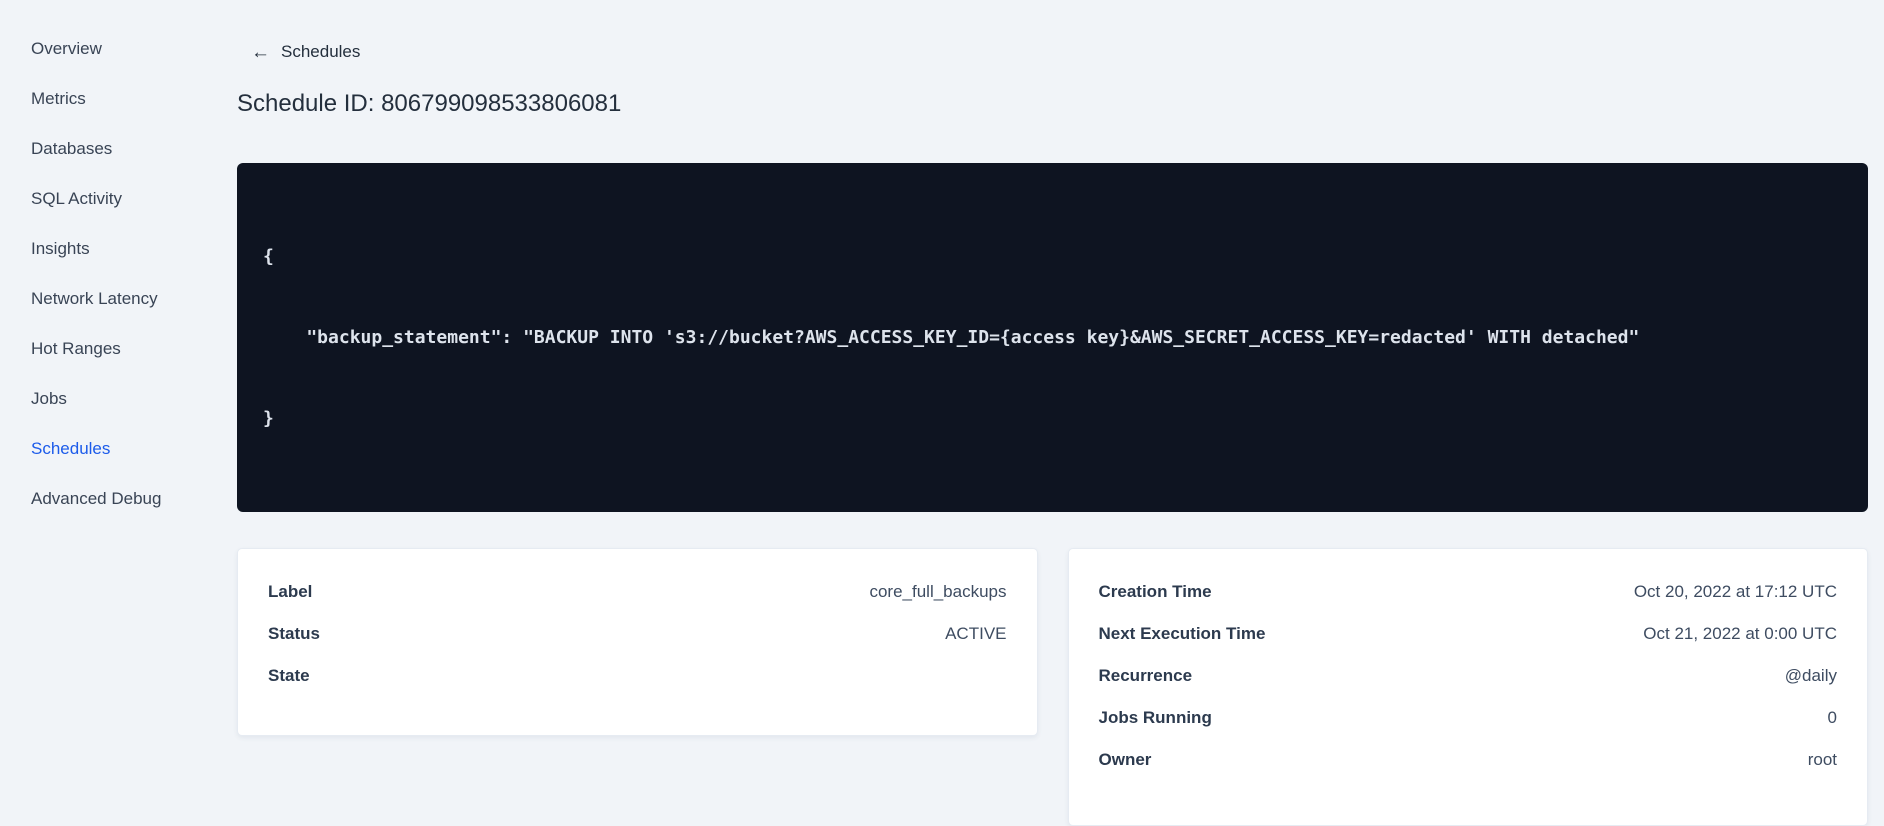 The image size is (1884, 826). What do you see at coordinates (118, 499) in the screenshot?
I see `sidebar-item-advanced-debug: Advanced Debug` at bounding box center [118, 499].